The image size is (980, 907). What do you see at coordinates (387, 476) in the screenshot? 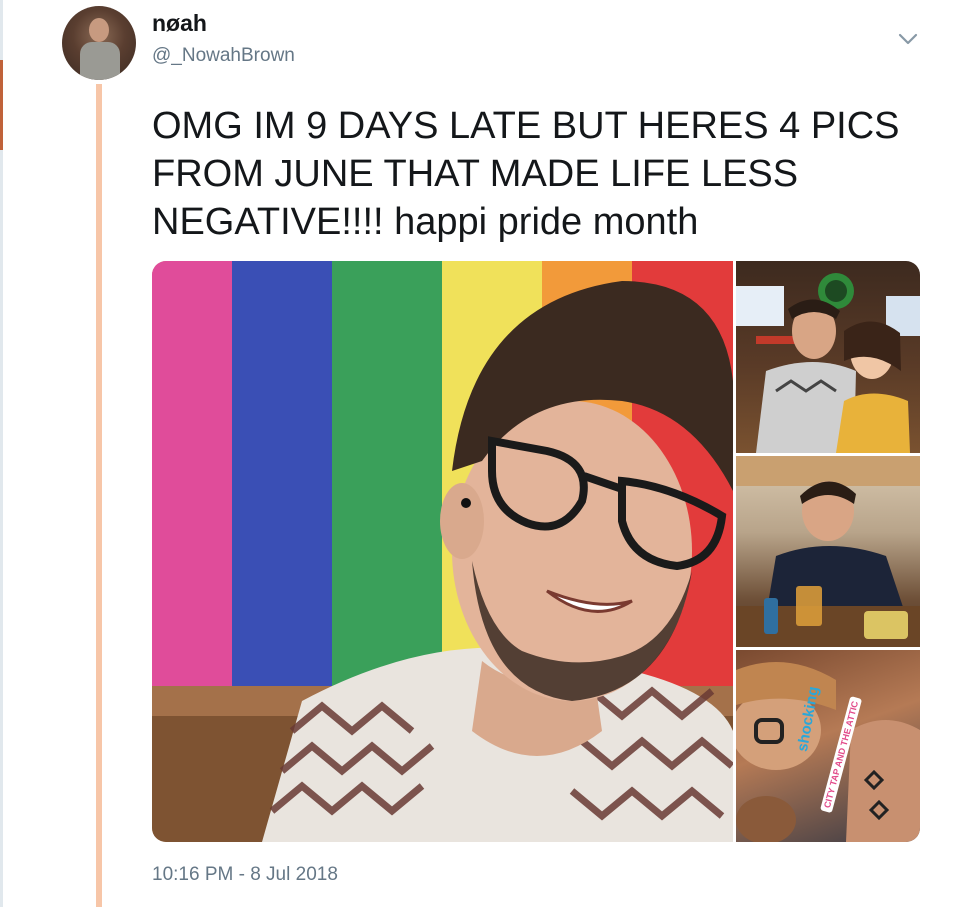
I see `flag-stripe-green` at bounding box center [387, 476].